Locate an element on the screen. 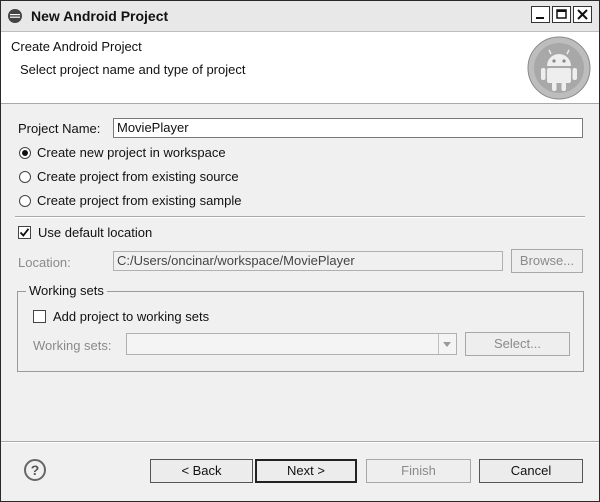 The width and height of the screenshot is (600, 502). title-bar: New Android Project is located at coordinates (300, 16).